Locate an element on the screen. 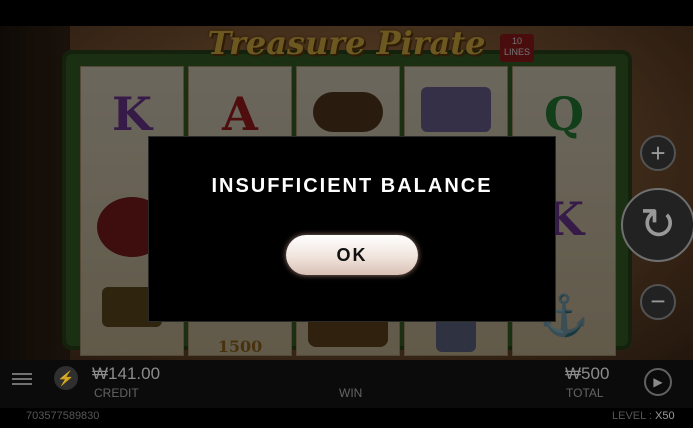 This screenshot has width=693, height=428. dialog-message: INSUFFICIENT BALANCE is located at coordinates (352, 186).